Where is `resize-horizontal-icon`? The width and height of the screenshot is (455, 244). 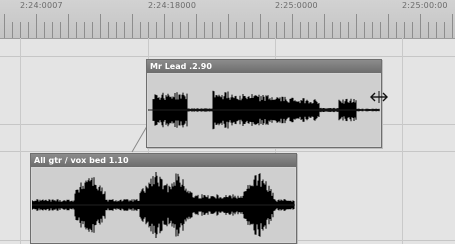
resize-horizontal-icon is located at coordinates (379, 97).